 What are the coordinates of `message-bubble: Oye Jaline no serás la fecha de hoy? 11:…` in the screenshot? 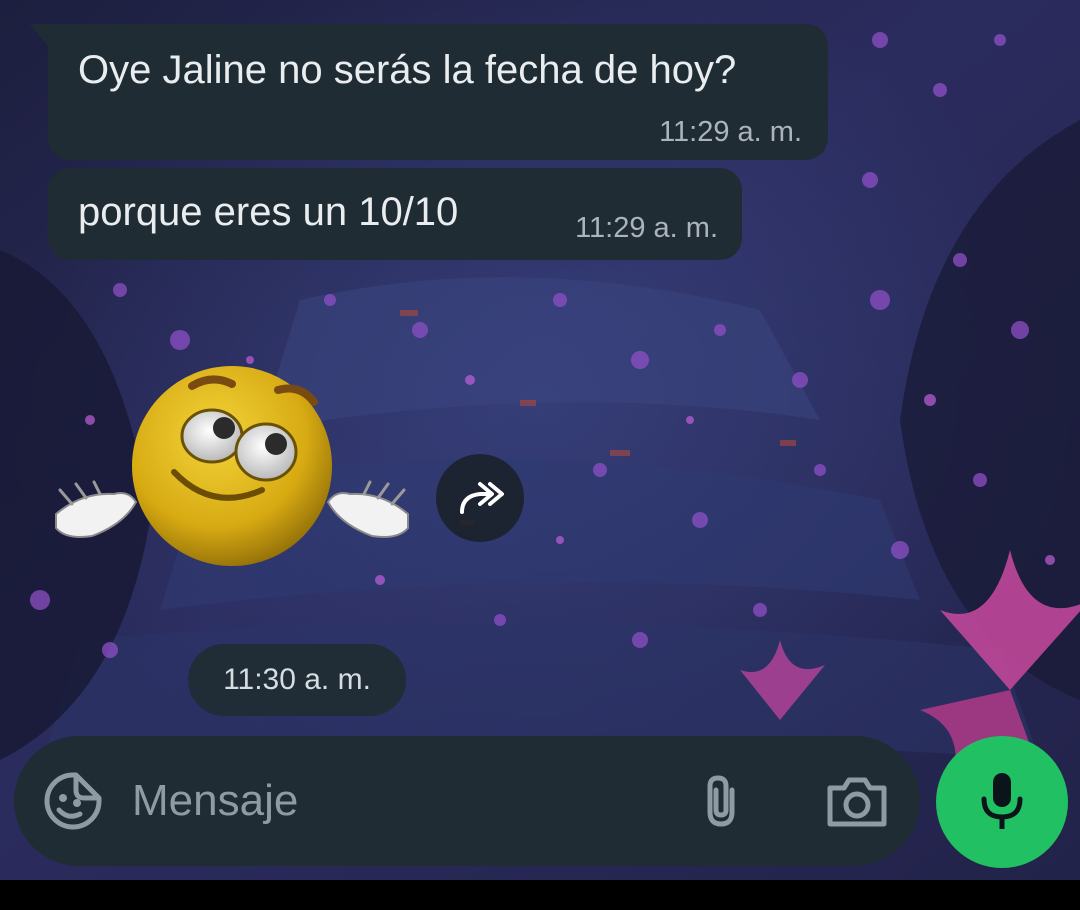 It's located at (429, 92).